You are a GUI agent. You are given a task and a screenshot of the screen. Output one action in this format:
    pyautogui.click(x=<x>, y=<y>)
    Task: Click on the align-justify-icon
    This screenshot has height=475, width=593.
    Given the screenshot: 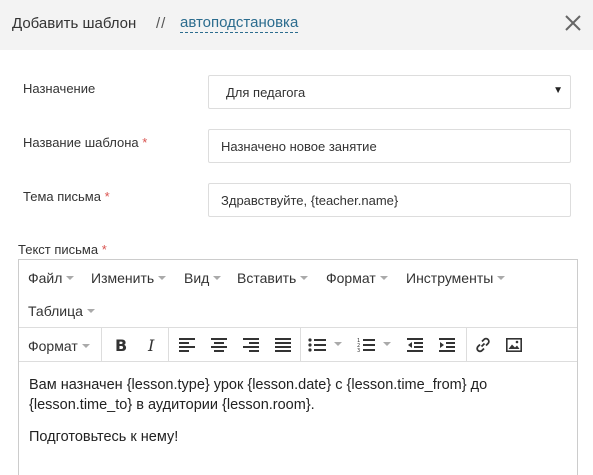 What is the action you would take?
    pyautogui.click(x=283, y=345)
    